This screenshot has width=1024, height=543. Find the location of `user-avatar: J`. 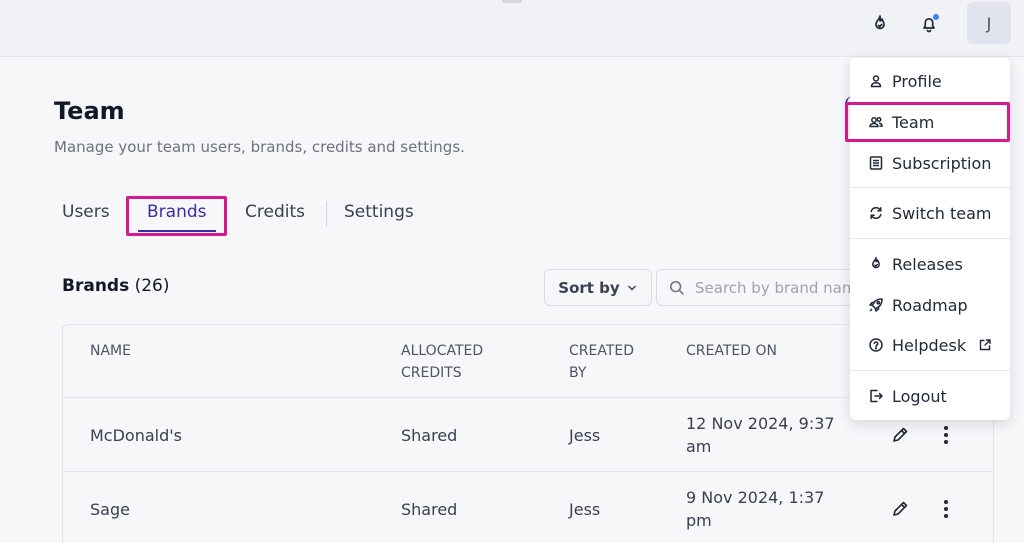

user-avatar: J is located at coordinates (989, 23).